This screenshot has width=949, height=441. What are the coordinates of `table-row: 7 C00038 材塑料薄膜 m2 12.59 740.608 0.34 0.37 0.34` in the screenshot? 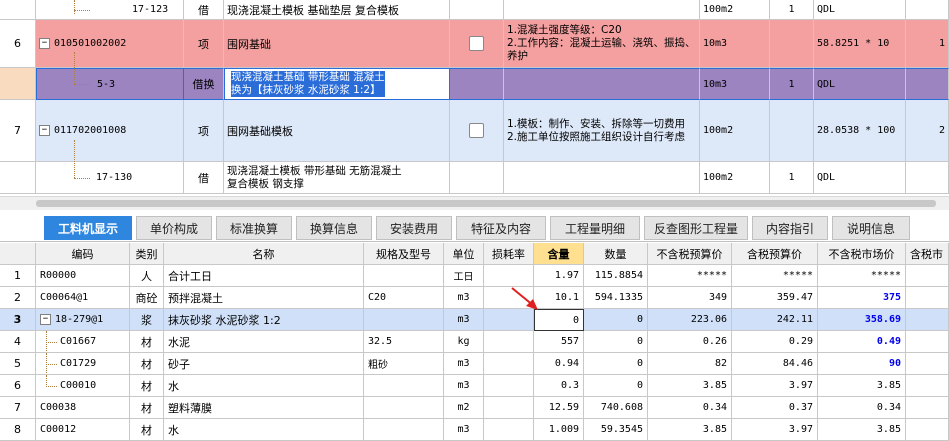 It's located at (474, 408).